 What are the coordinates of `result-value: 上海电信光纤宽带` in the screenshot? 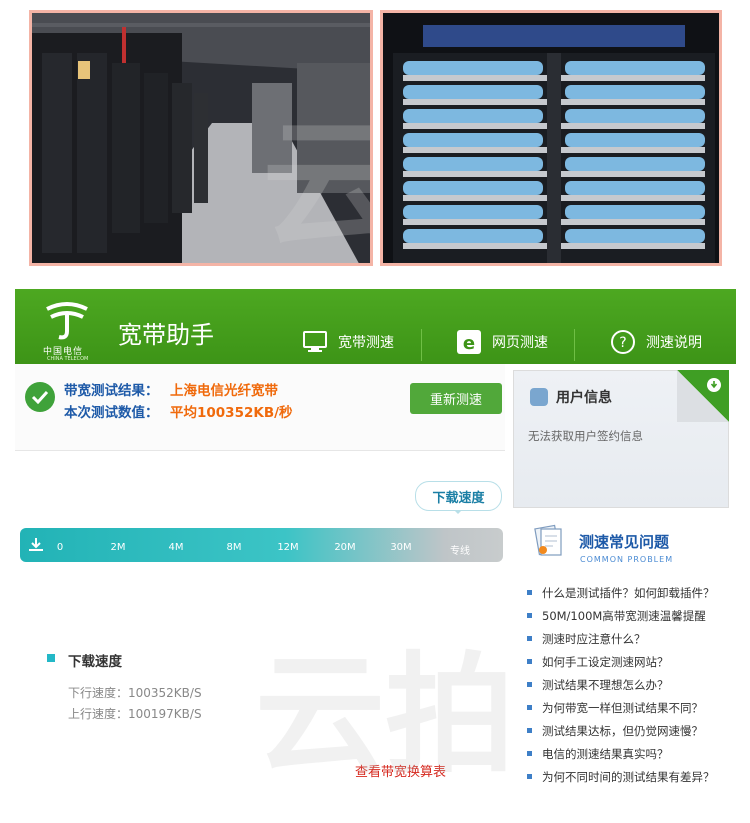 It's located at (224, 391).